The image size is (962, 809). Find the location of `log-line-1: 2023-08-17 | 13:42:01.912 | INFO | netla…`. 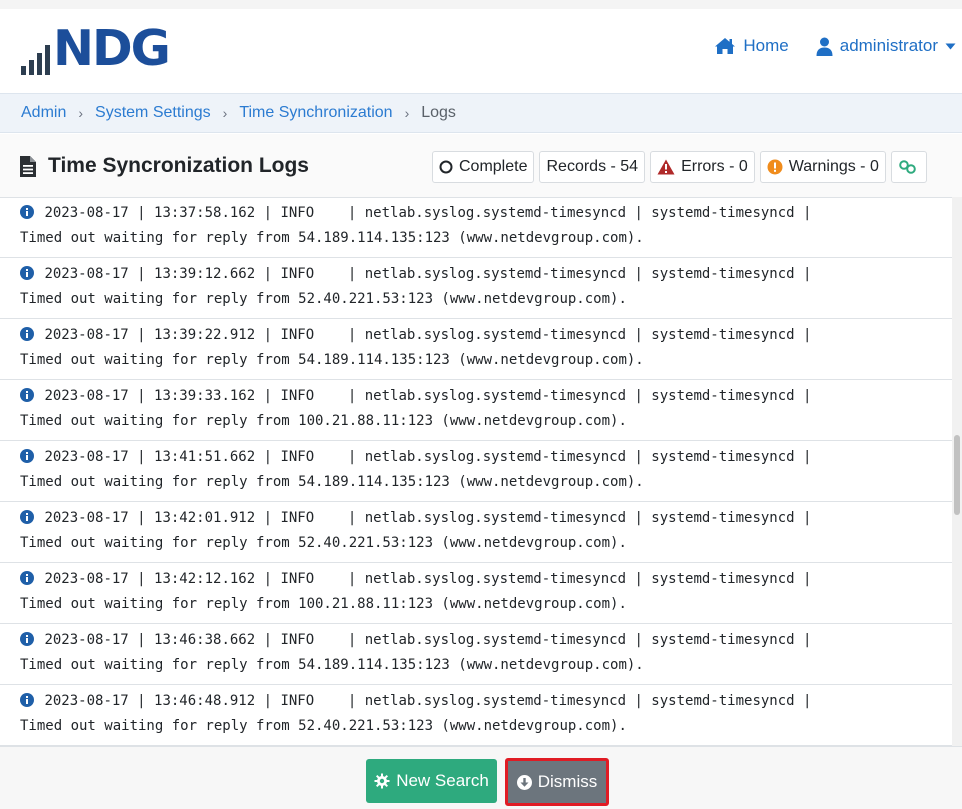

log-line-1: 2023-08-17 | 13:42:01.912 | INFO | netla… is located at coordinates (428, 518).